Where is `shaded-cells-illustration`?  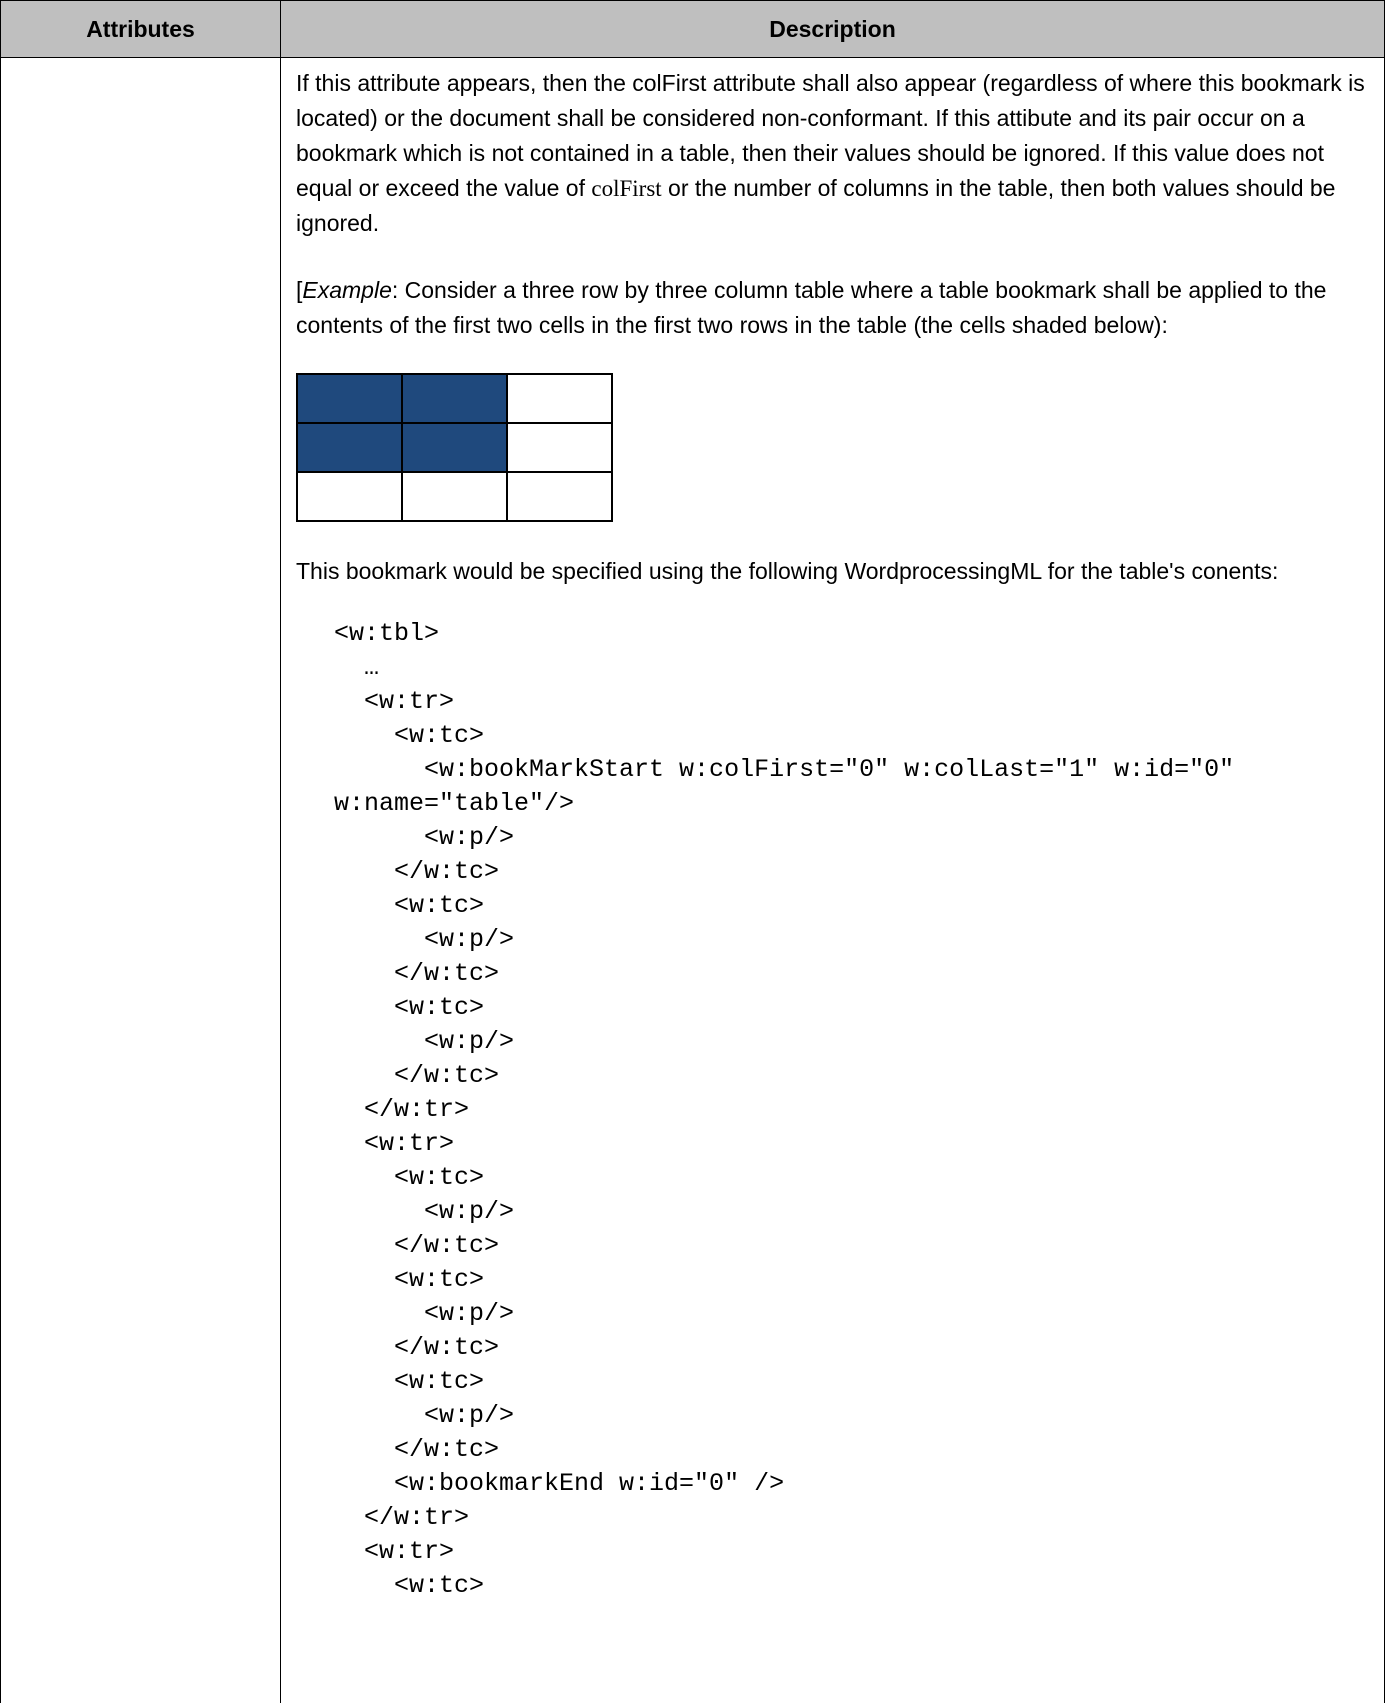
shaded-cells-illustration is located at coordinates (454, 447).